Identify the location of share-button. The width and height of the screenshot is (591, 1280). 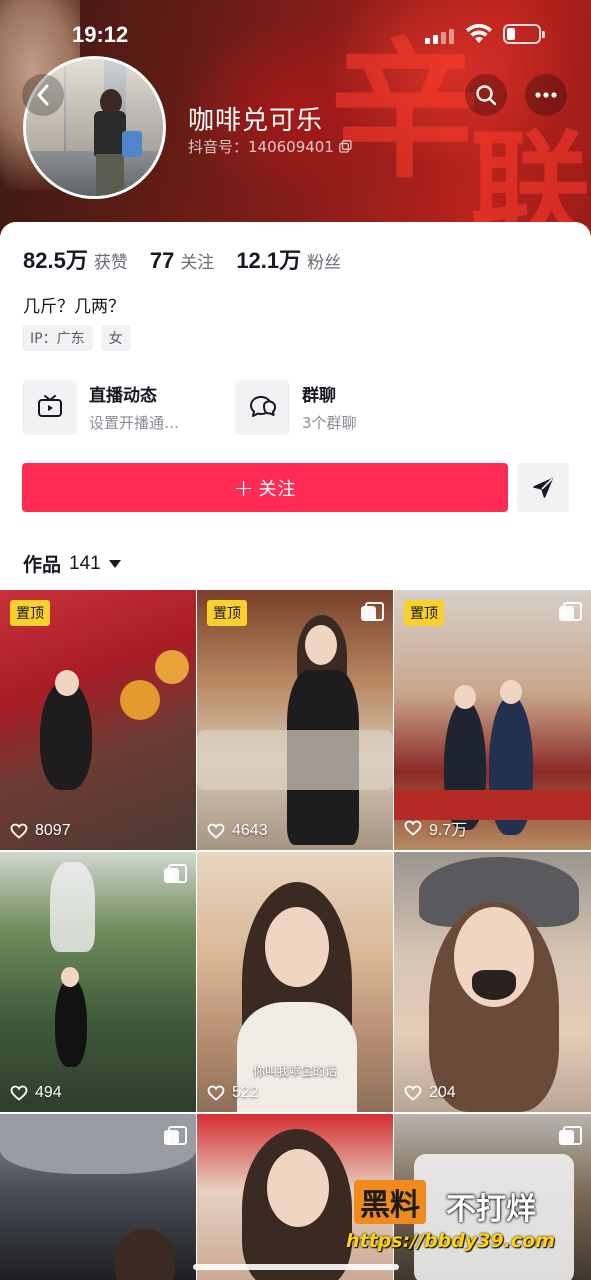
(543, 487).